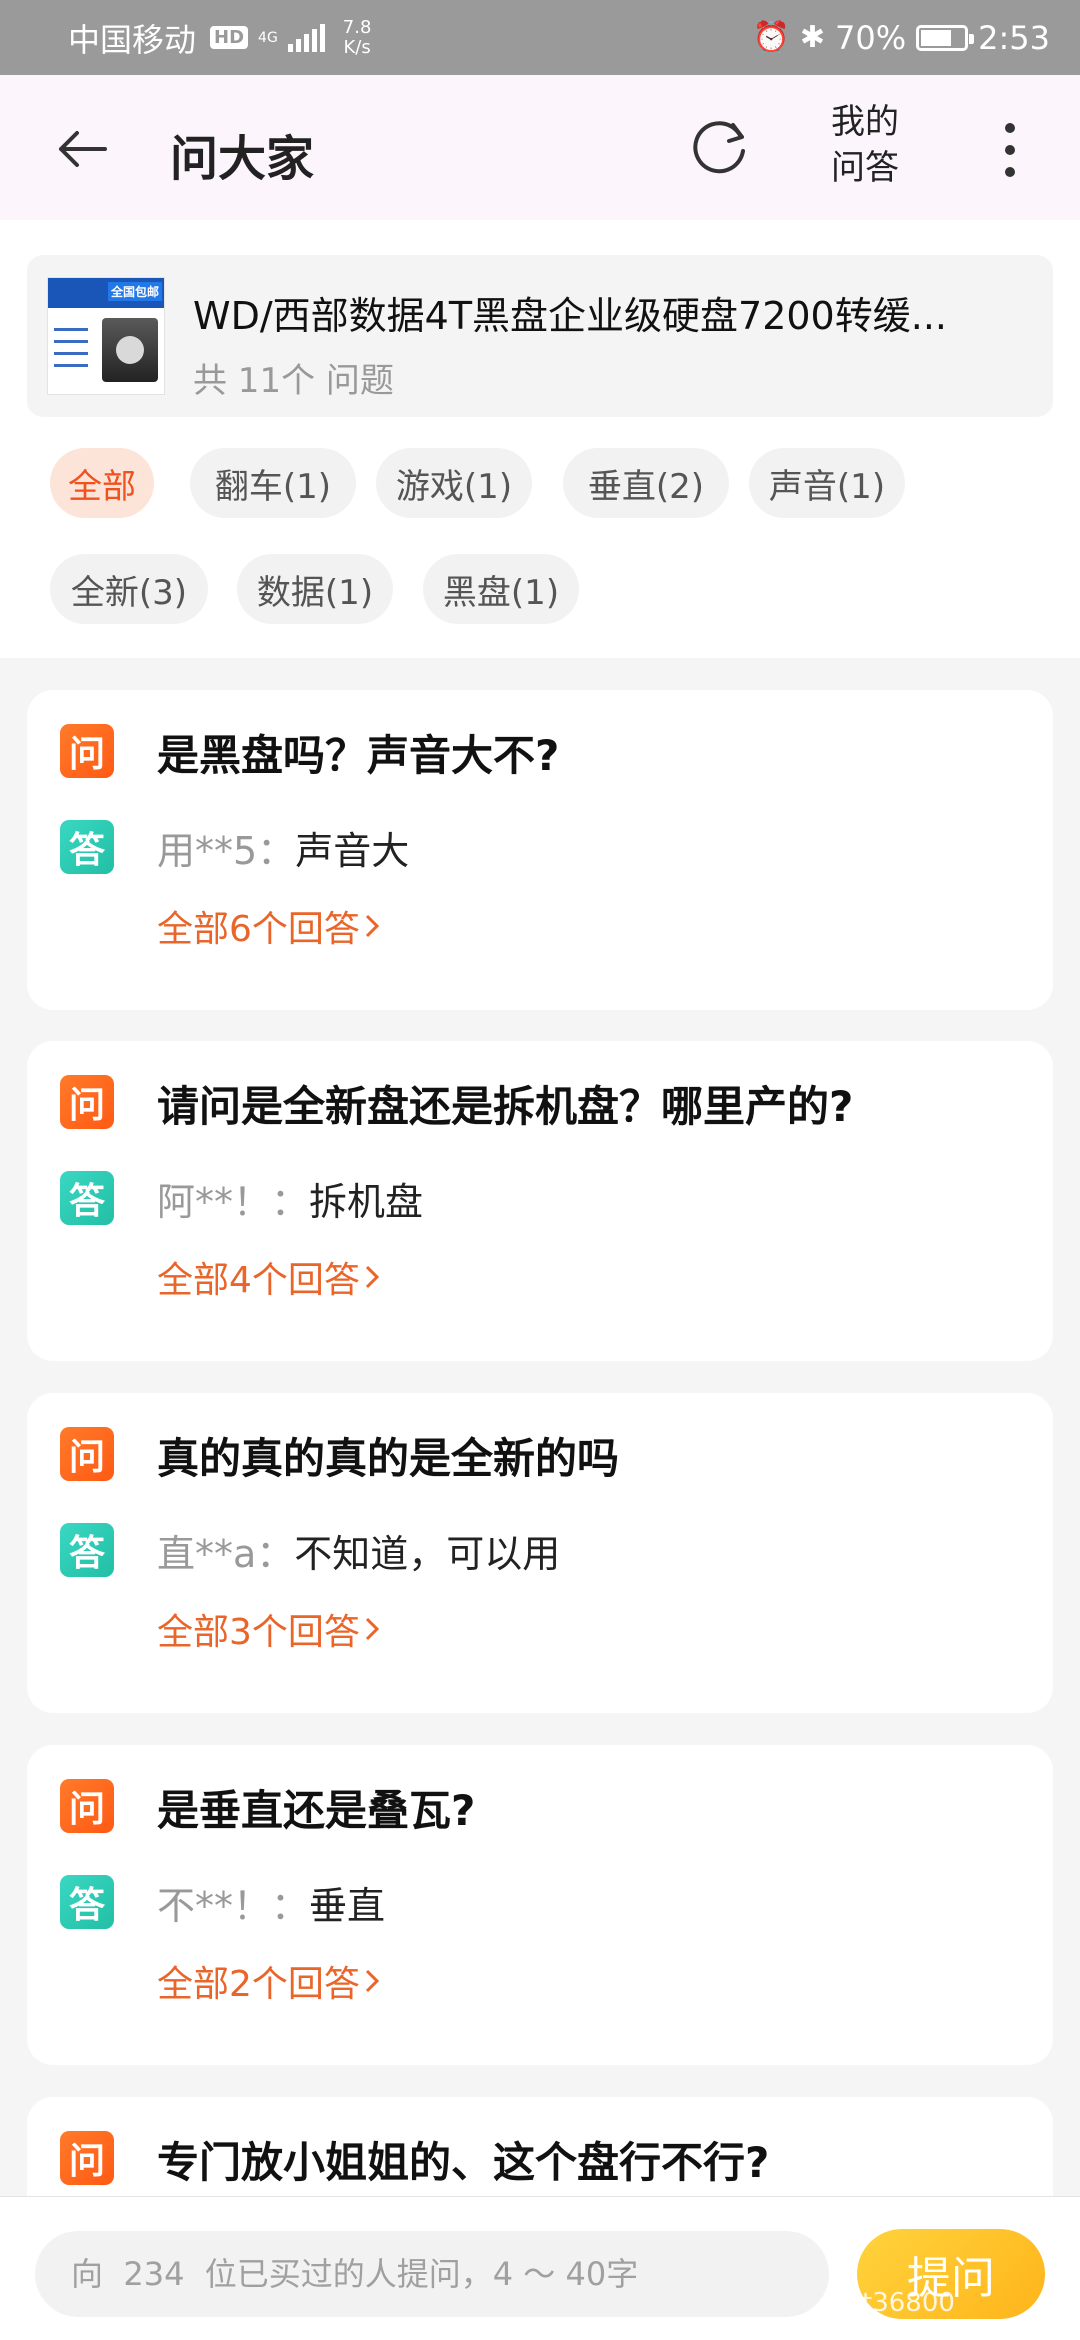 This screenshot has height=2340, width=1080. I want to click on question-text: 请问是全新盘还是拆机盘？哪里产的?, so click(505, 1106).